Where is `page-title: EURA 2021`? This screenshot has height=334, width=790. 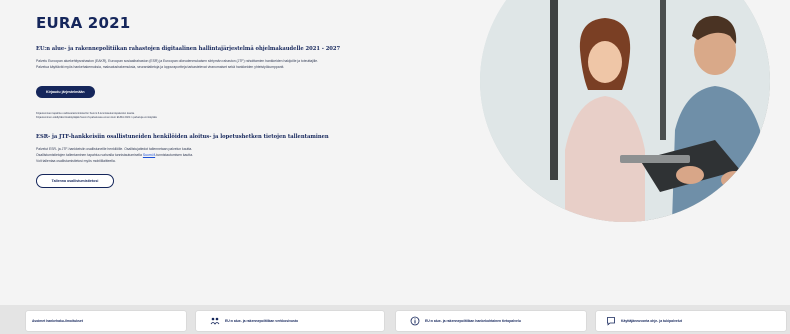
page-title: EURA 2021 is located at coordinates (83, 23).